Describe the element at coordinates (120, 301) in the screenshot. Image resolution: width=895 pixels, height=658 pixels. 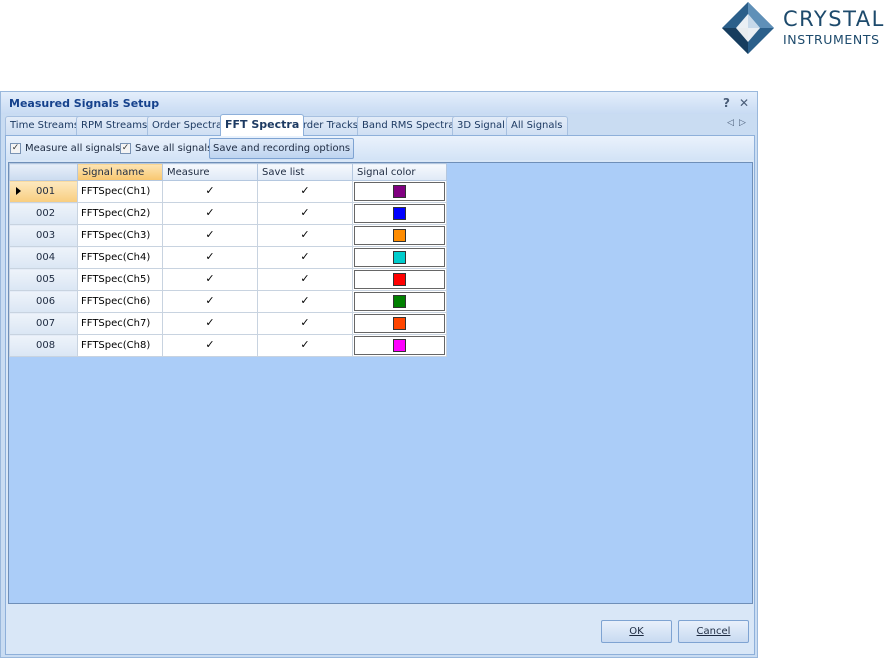
I see `signal-name-cell: FFTSpec(Ch6)` at that location.